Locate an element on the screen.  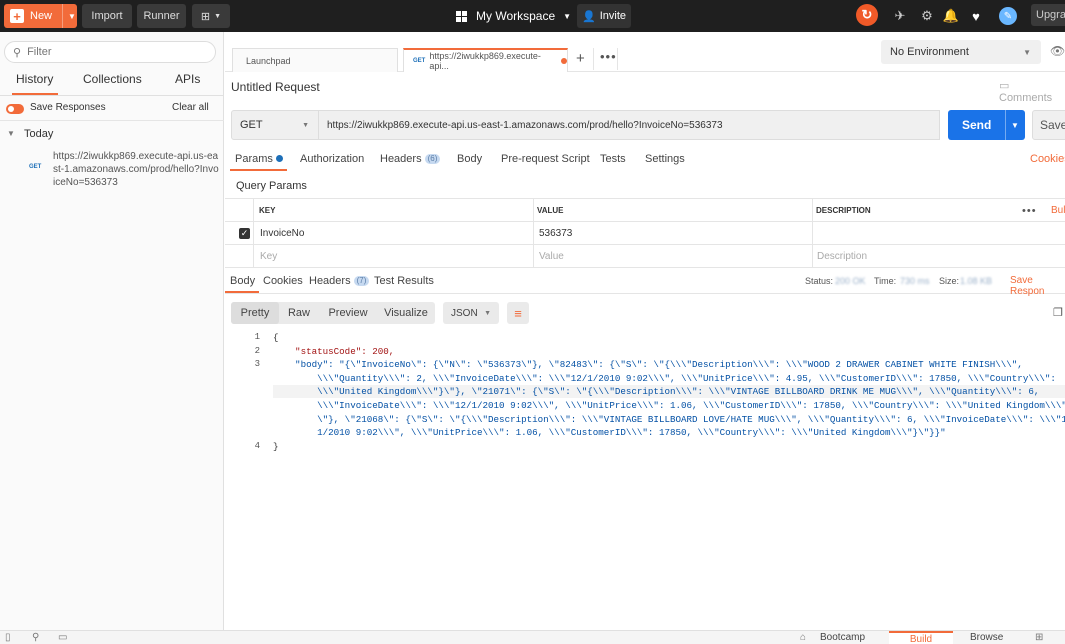
size-value: 1.08 KB is located at coordinates (976, 281).